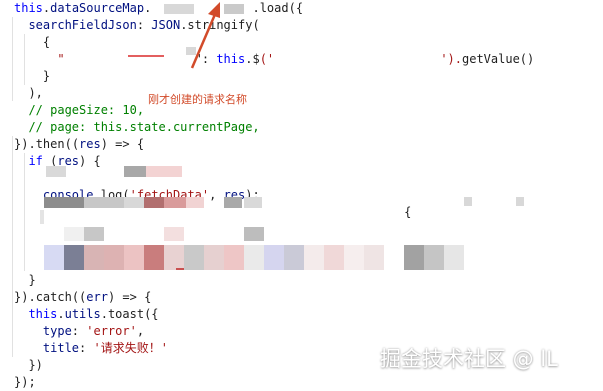 This screenshot has width=603, height=391. Describe the element at coordinates (166, 25) in the screenshot. I see `code-token: JSON` at that location.